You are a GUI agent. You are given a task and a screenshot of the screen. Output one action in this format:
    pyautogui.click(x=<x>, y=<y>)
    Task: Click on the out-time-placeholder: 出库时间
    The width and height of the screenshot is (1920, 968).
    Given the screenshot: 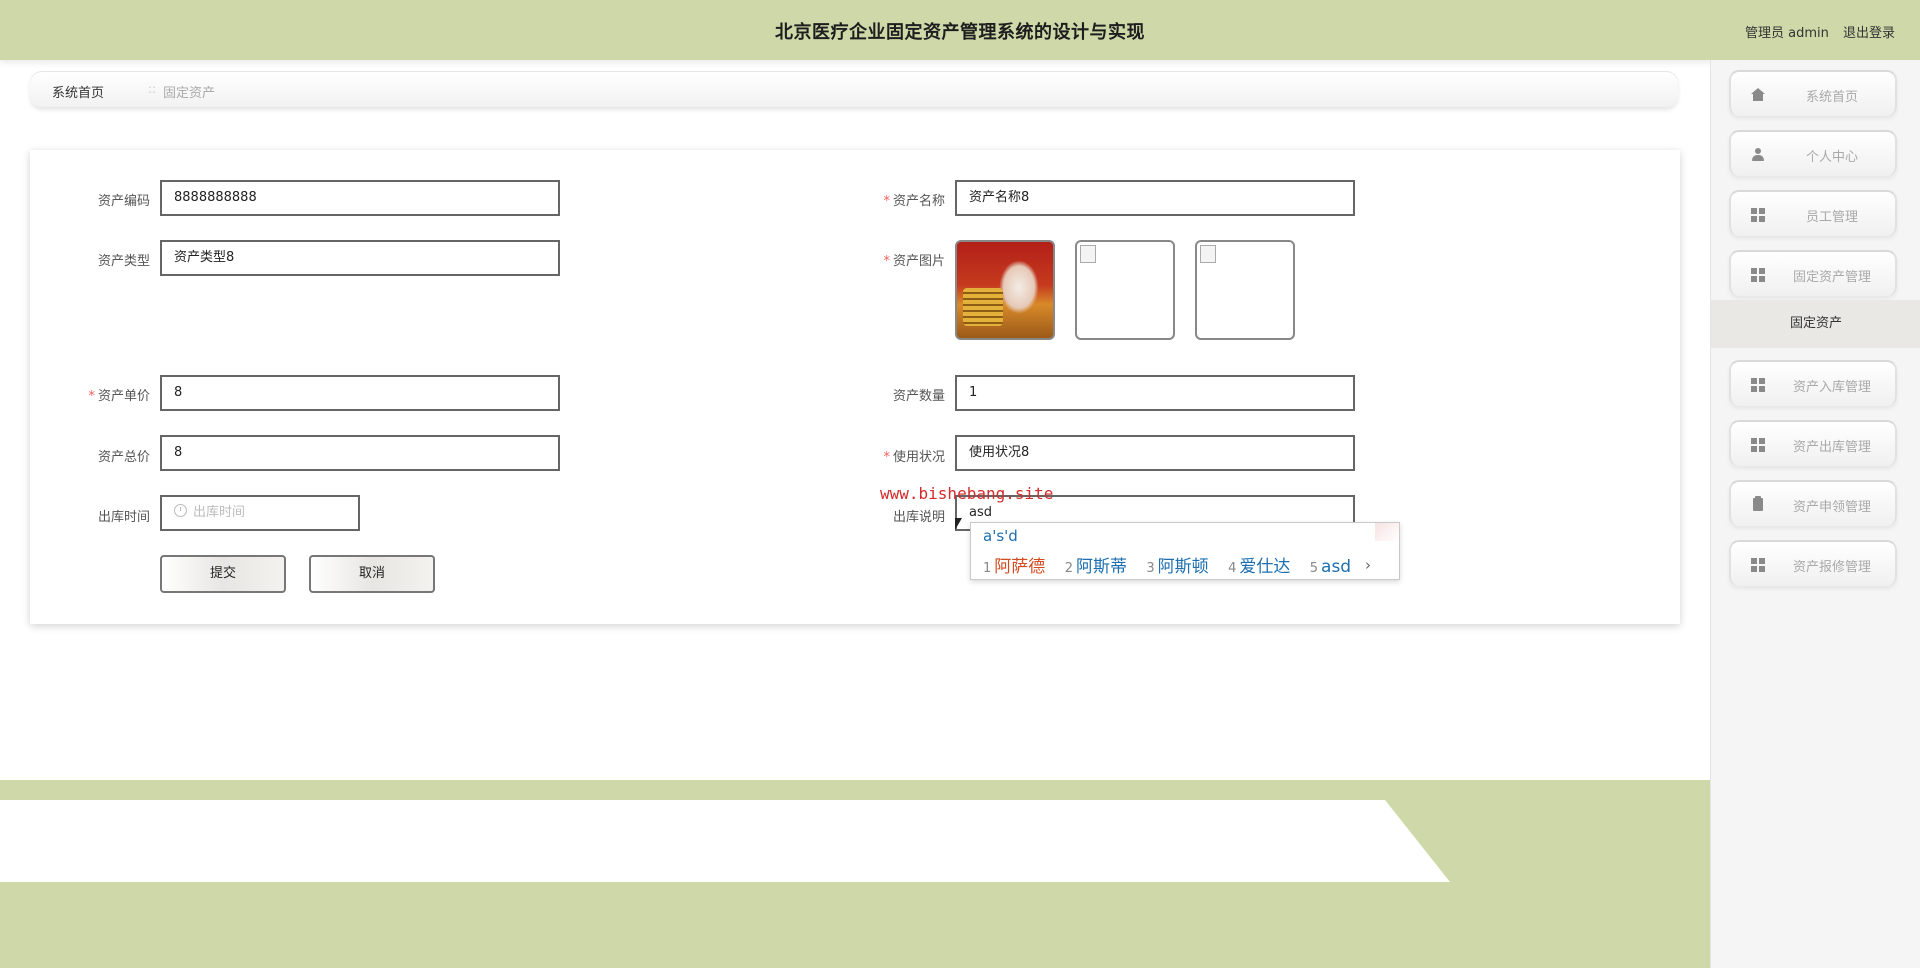 What is the action you would take?
    pyautogui.click(x=219, y=512)
    